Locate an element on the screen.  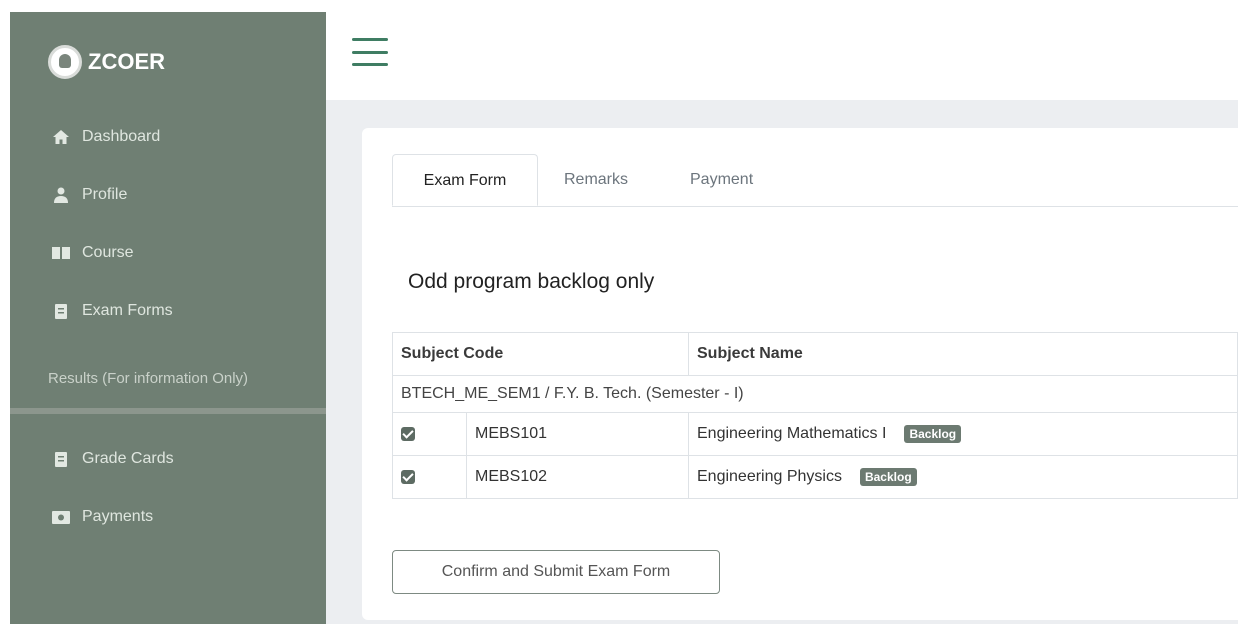
money-icon is located at coordinates (61, 517).